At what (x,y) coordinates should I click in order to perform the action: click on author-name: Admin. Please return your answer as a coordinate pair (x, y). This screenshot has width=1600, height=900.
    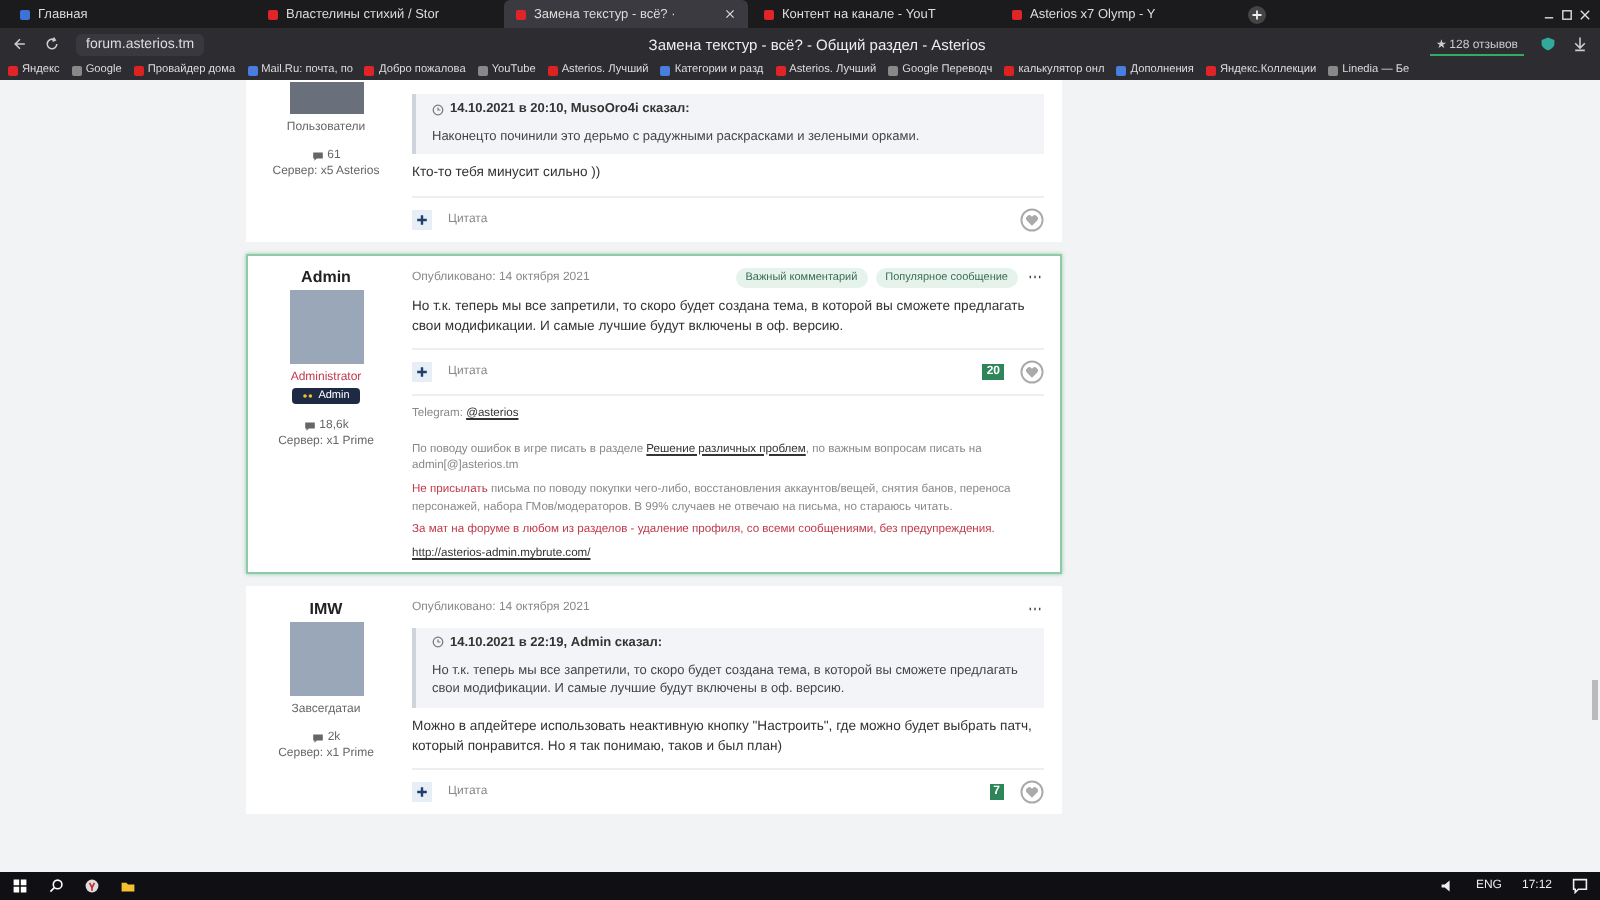
    Looking at the image, I should click on (326, 276).